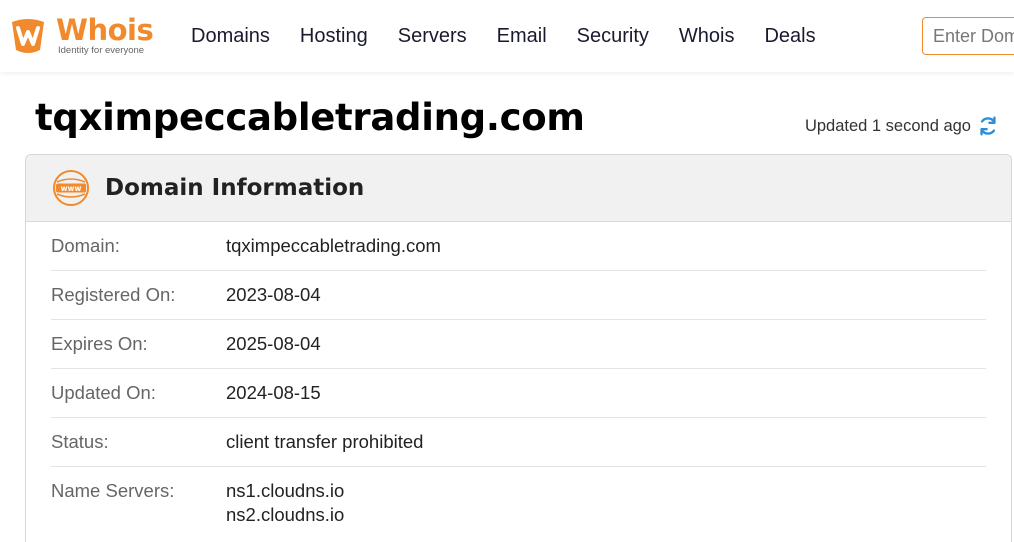  What do you see at coordinates (613, 36) in the screenshot?
I see `nav-item-security: Security` at bounding box center [613, 36].